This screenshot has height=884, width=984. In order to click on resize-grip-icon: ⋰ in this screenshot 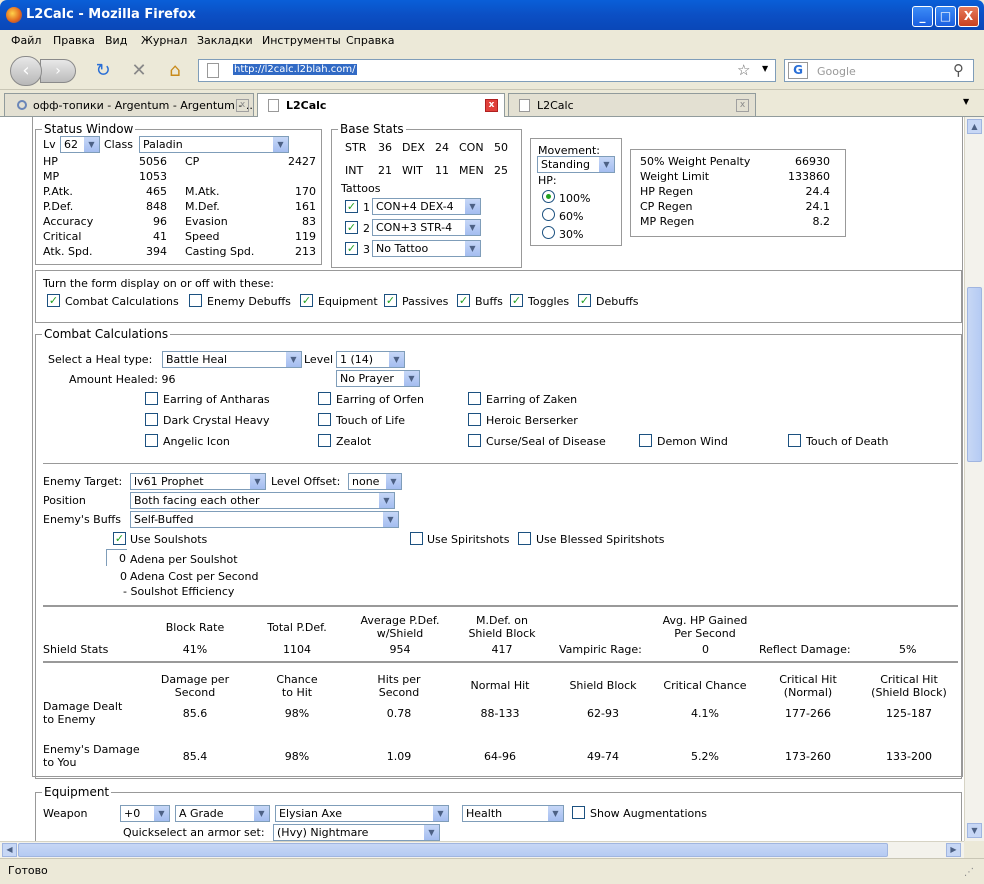, I will do `click(969, 872)`.